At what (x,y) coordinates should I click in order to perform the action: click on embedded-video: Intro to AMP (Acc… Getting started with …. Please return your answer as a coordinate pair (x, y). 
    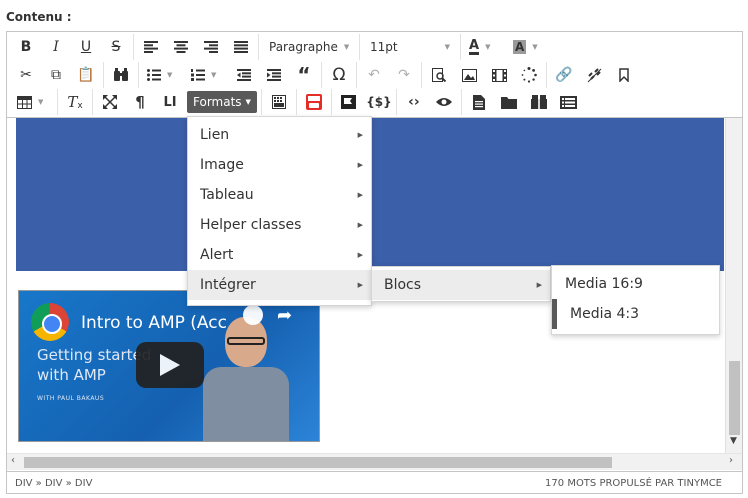
    Looking at the image, I should click on (169, 366).